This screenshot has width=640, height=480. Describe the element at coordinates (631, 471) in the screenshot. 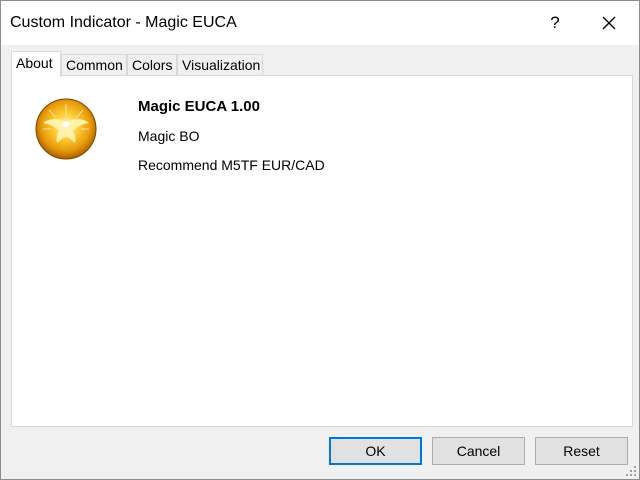

I see `resize-grip-icon` at that location.